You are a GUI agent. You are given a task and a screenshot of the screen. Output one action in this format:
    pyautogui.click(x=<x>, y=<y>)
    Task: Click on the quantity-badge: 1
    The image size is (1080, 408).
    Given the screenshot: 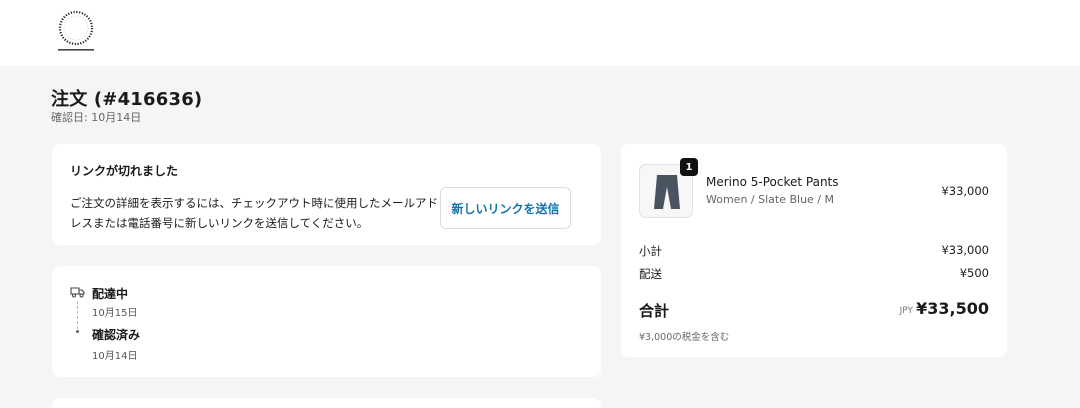 What is the action you would take?
    pyautogui.click(x=689, y=167)
    